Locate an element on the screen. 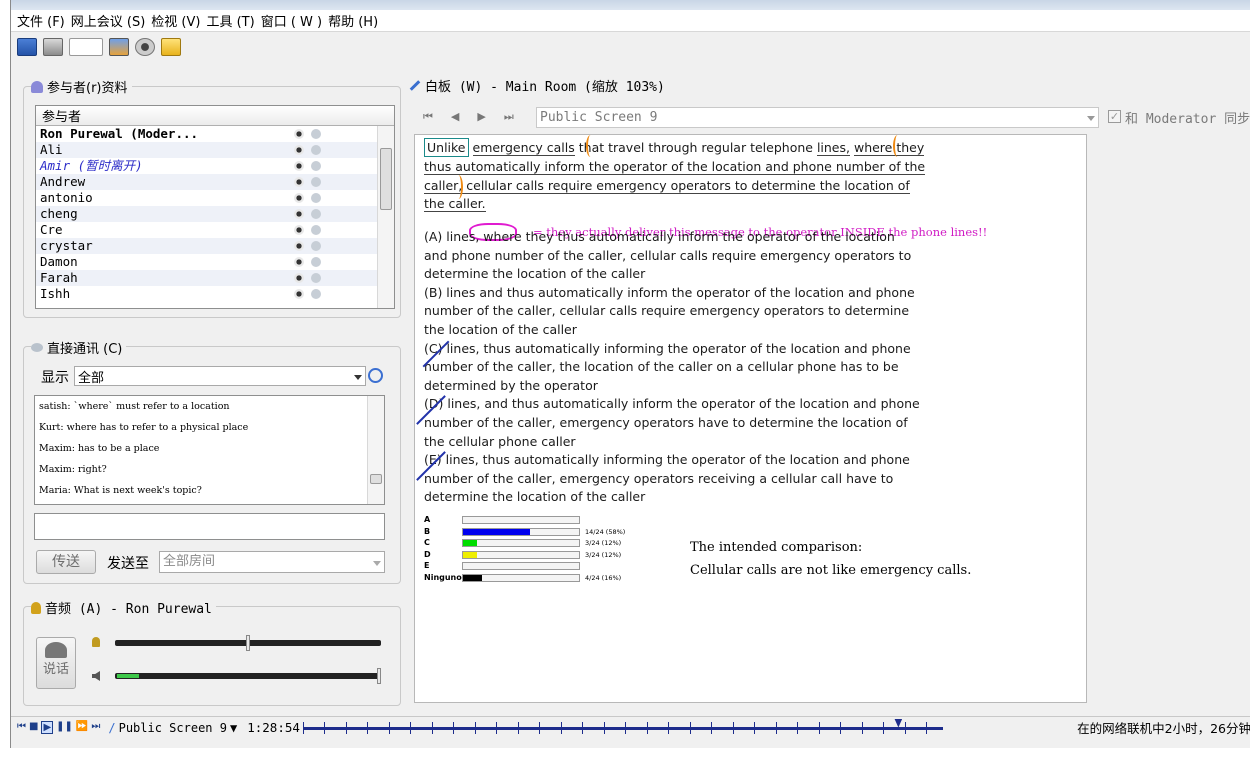  participant-row: Ishh is located at coordinates (215, 294).